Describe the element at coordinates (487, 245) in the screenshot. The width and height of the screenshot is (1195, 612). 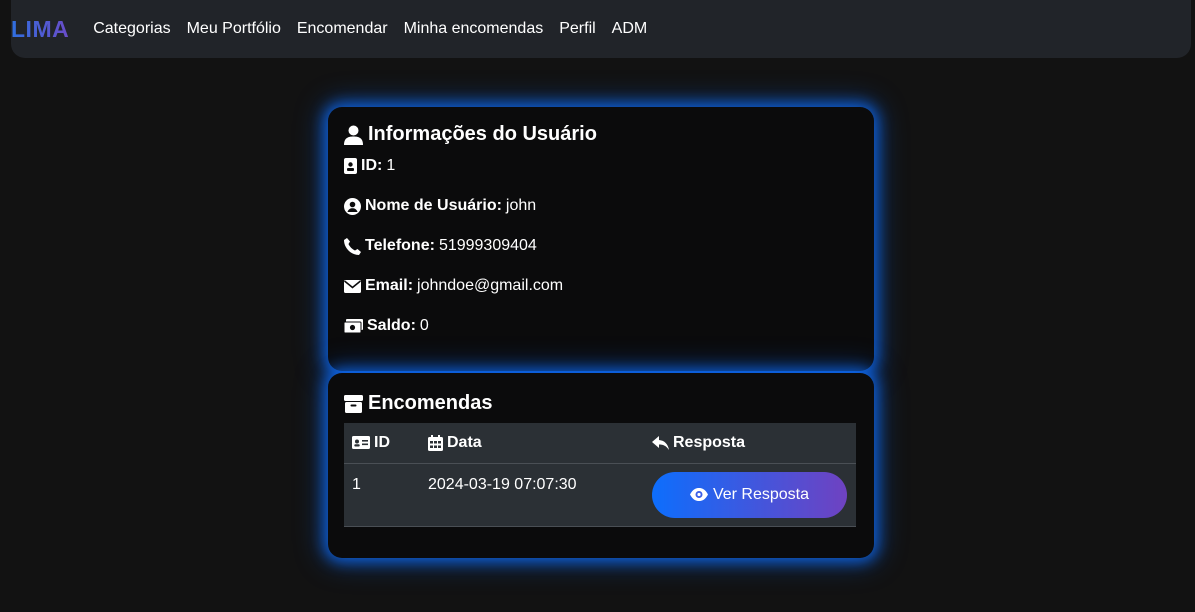
I see `field-value: 51999309404` at that location.